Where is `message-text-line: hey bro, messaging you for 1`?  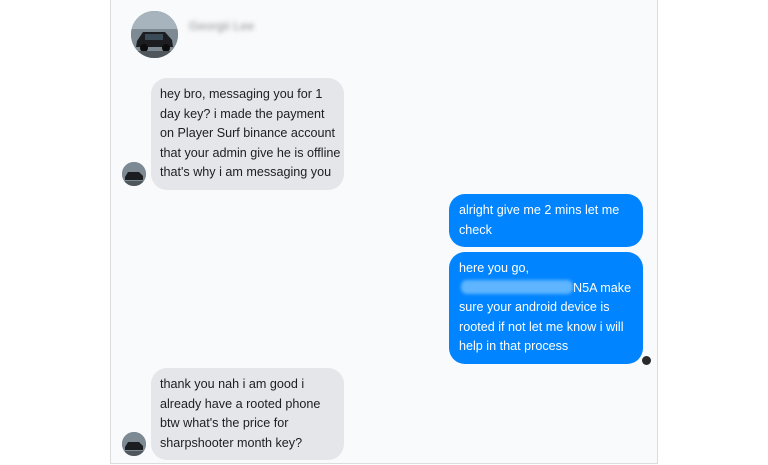
message-text-line: hey bro, messaging you for 1 is located at coordinates (241, 94).